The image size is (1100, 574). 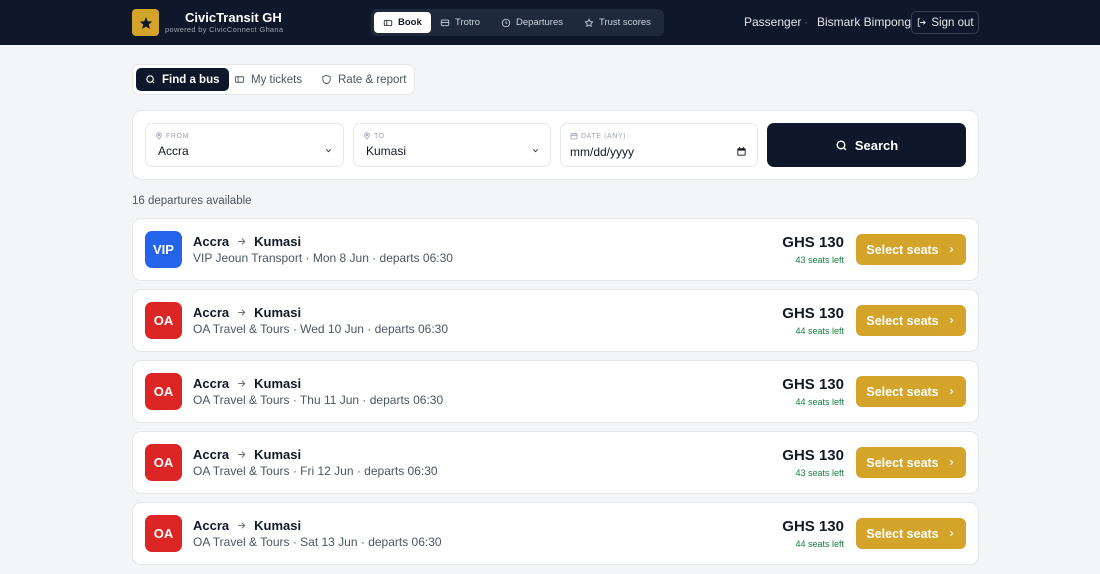 I want to click on tab-find-a-bus: Find a bus, so click(x=182, y=79).